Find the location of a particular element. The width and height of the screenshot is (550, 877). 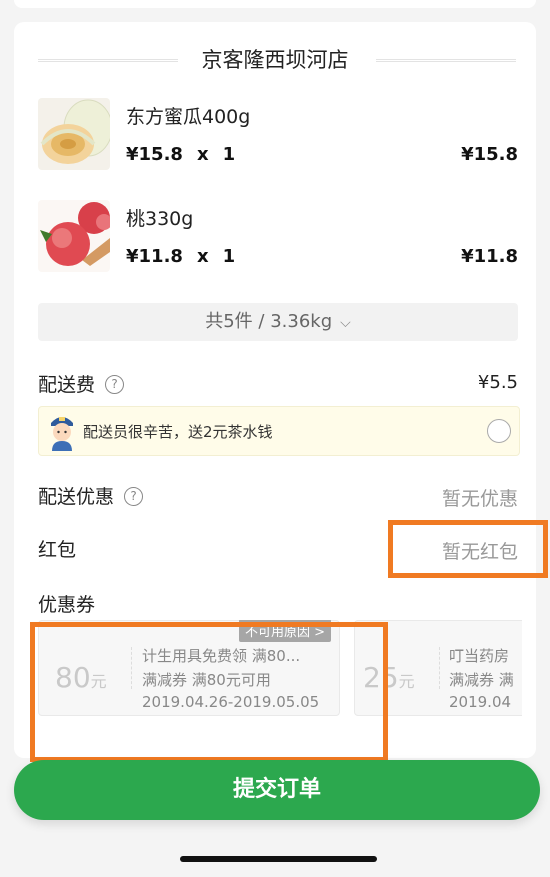

delivery-fee-value: ¥5.5 is located at coordinates (497, 382).